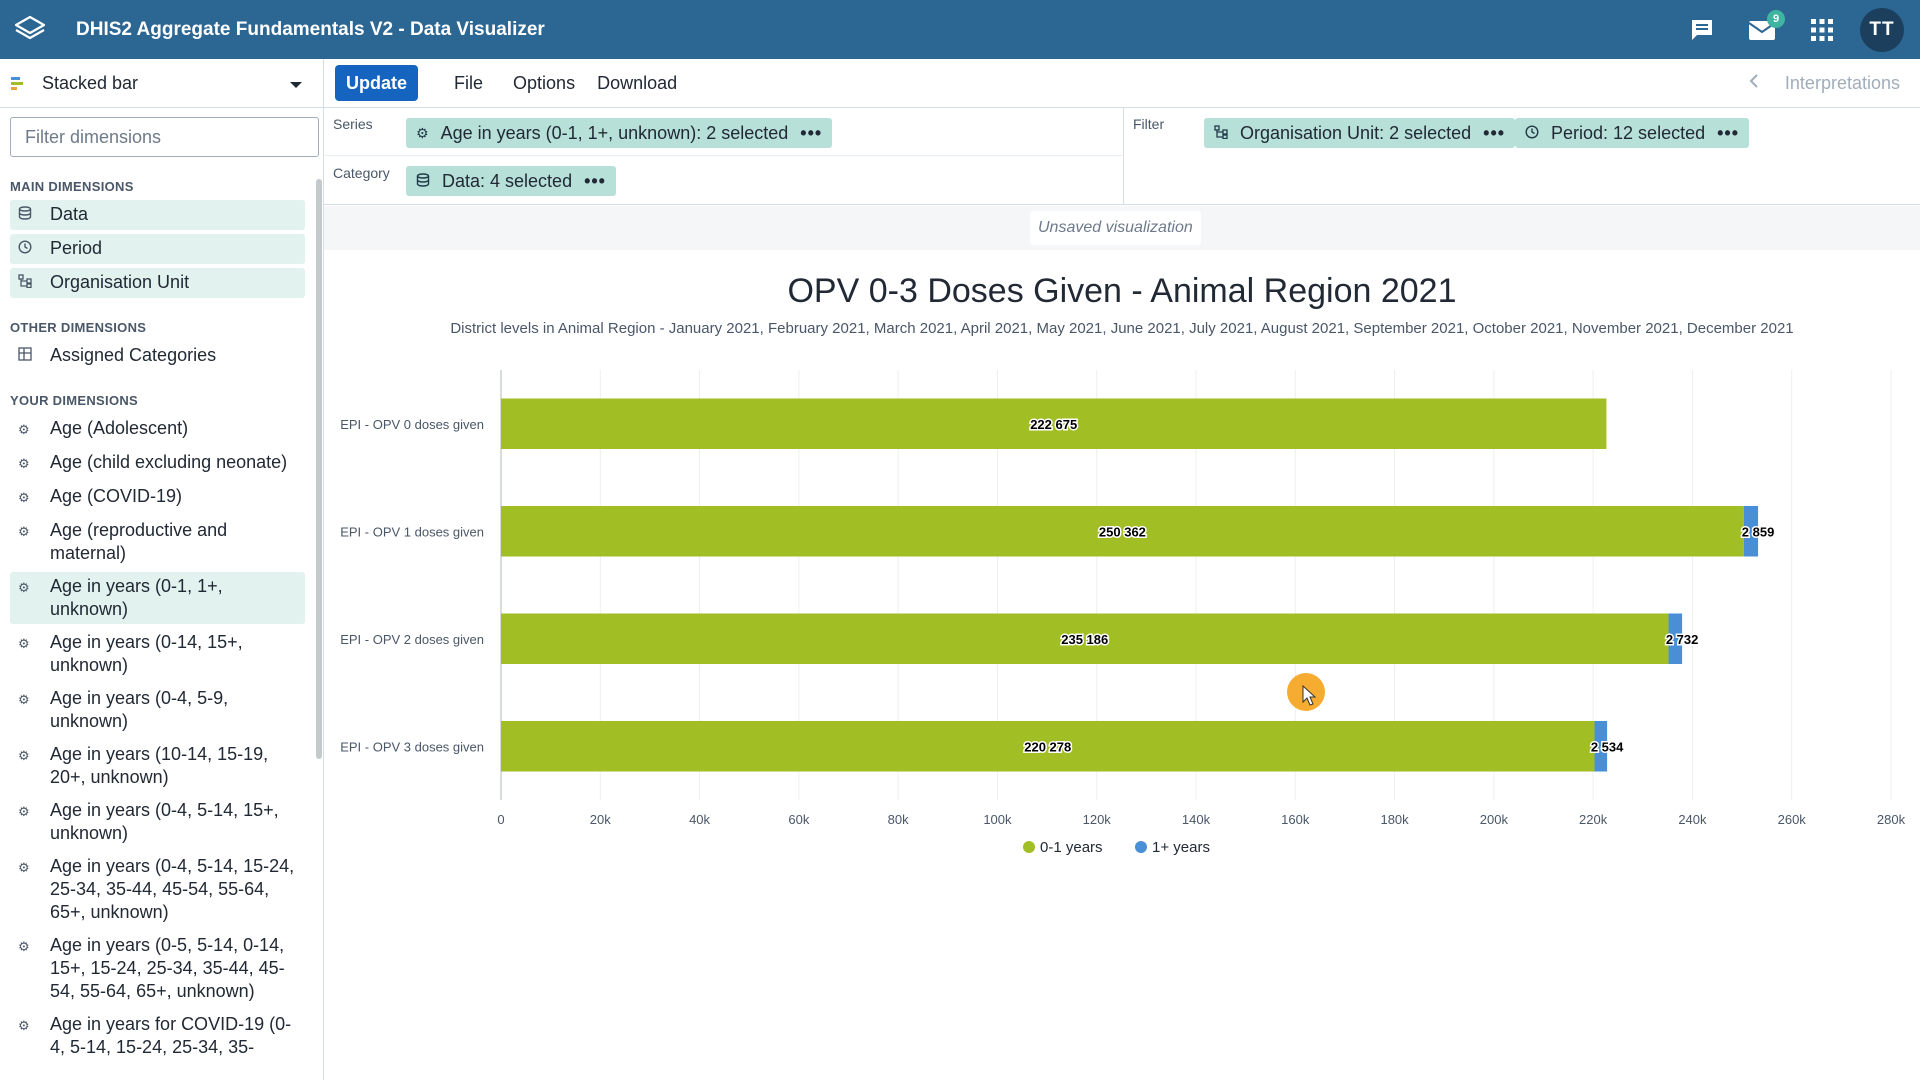 This screenshot has width=1920, height=1080. What do you see at coordinates (146, 653) in the screenshot?
I see `dimension-label: Age in years (0-14, 15+, unknown)` at bounding box center [146, 653].